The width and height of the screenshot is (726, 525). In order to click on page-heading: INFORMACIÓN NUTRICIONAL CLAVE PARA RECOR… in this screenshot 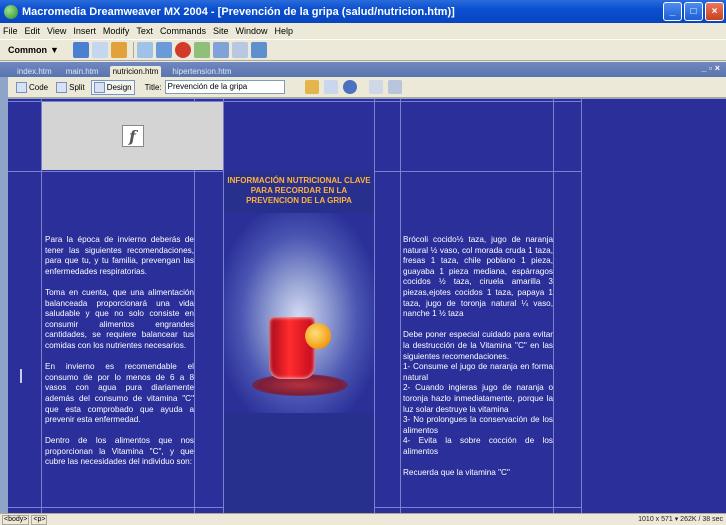, I will do `click(299, 190)`.